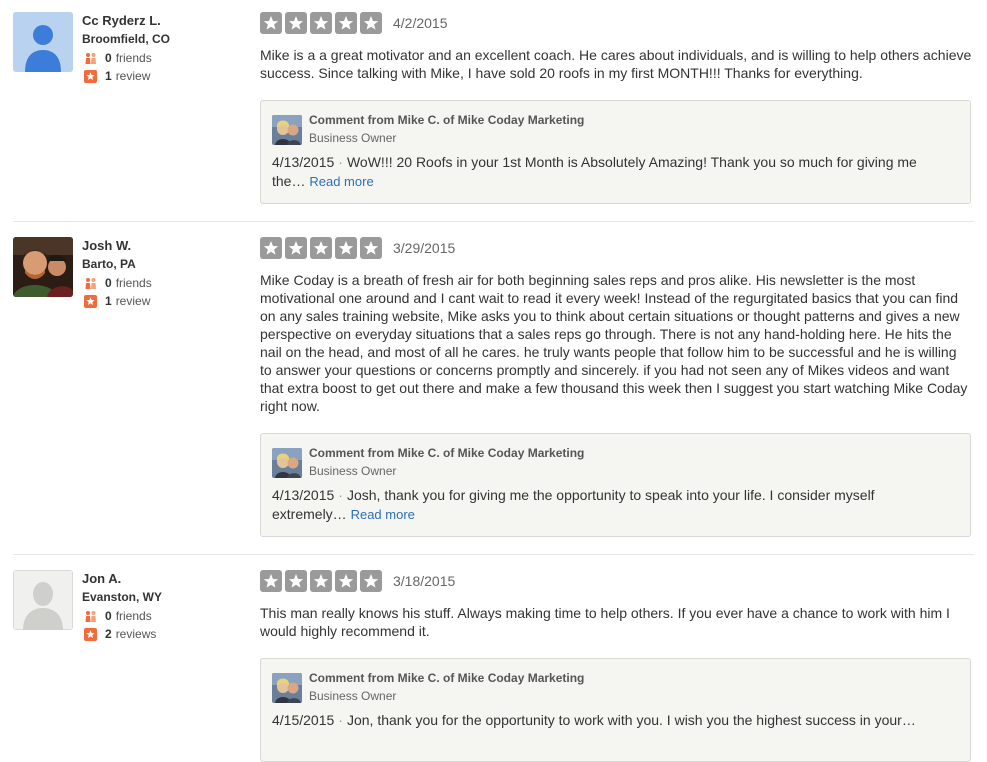 This screenshot has width=987, height=762. What do you see at coordinates (101, 578) in the screenshot?
I see `user-name: Jon A.` at bounding box center [101, 578].